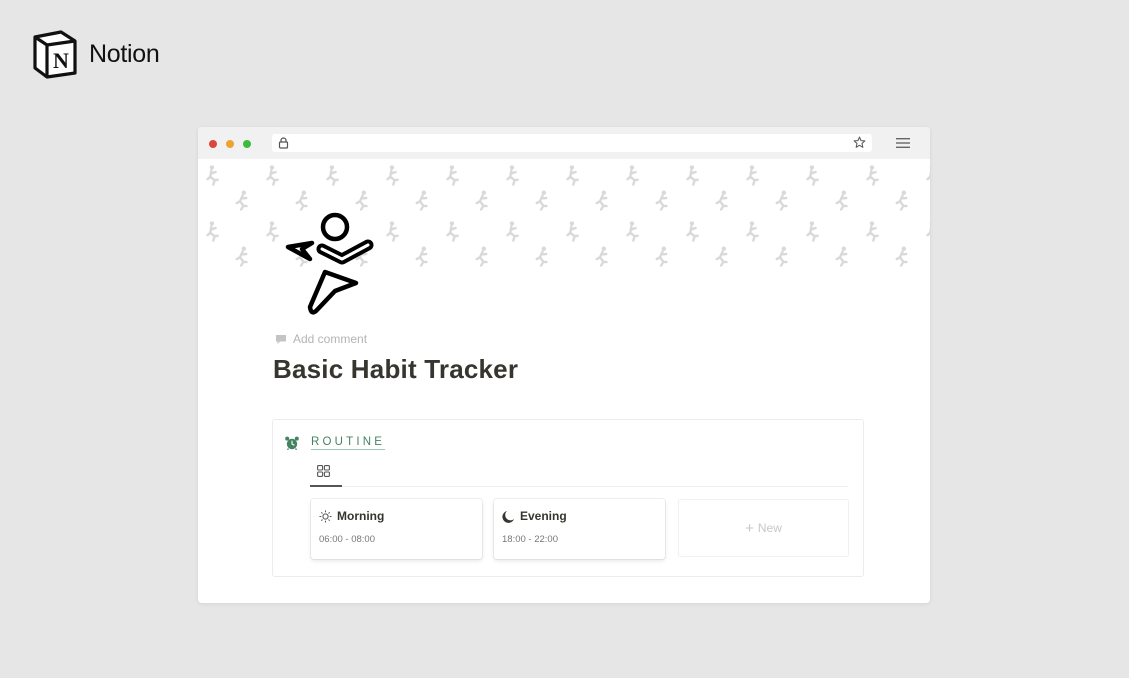  Describe the element at coordinates (508, 516) in the screenshot. I see `moon-icon` at that location.